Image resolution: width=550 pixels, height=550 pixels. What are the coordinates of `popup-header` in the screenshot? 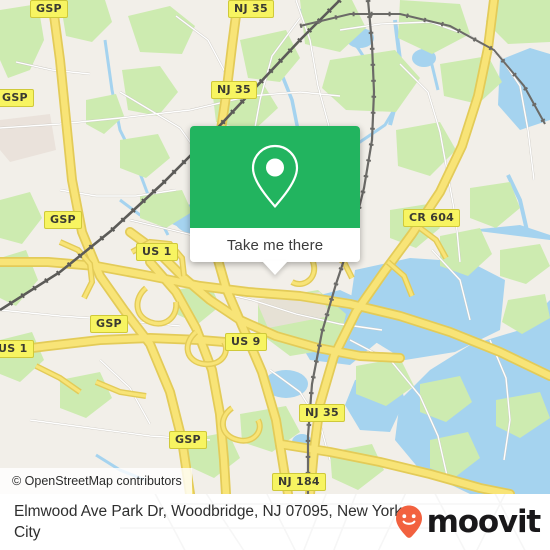 It's located at (275, 177).